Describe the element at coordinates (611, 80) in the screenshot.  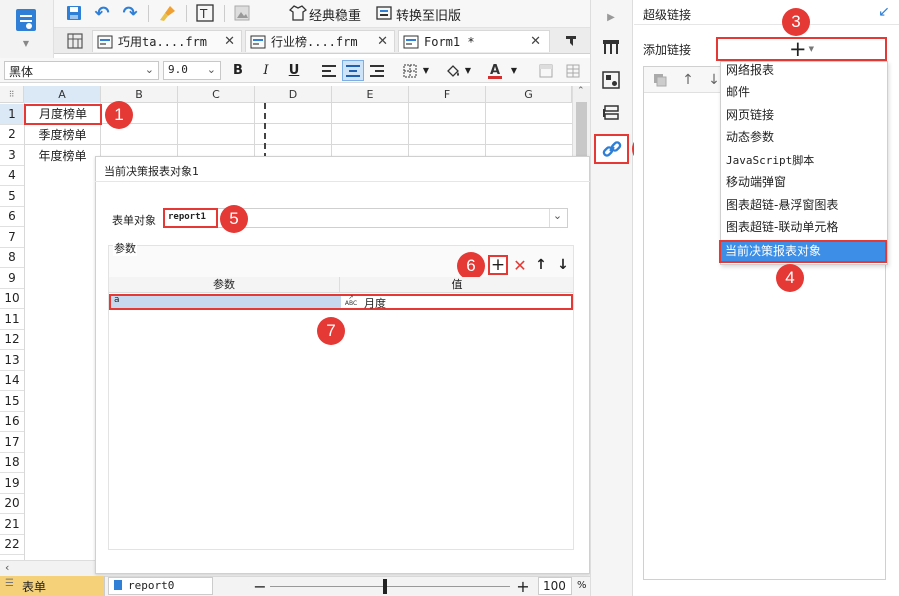
I see `widget-settings-icon` at that location.